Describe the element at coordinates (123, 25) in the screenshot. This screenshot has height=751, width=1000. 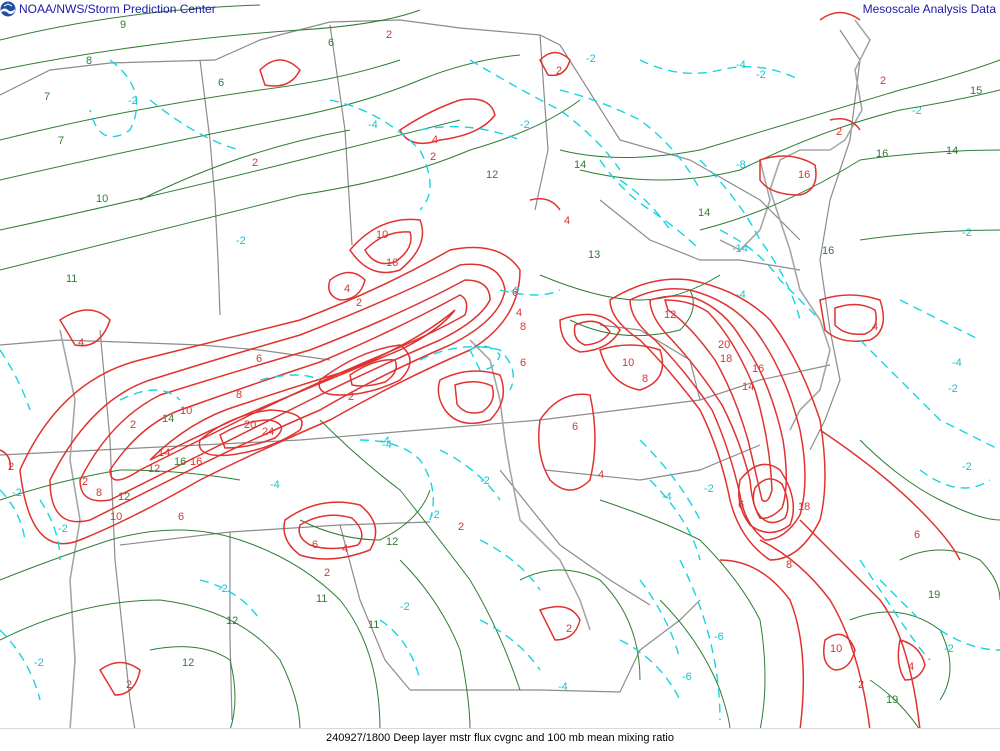
I see `contour-label: 9` at that location.